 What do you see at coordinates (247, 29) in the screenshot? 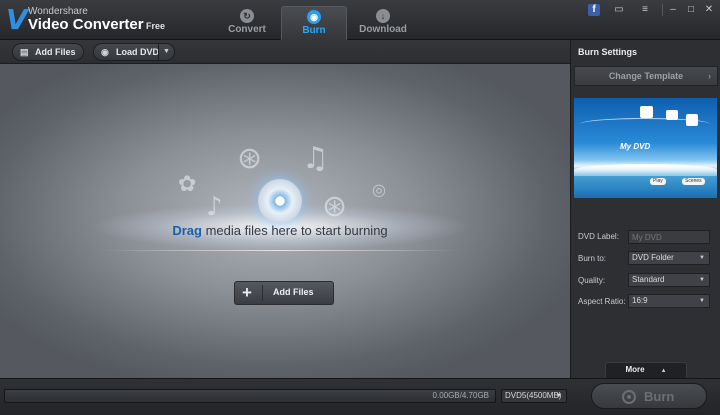
I see `tab-convert-label: Convert` at bounding box center [247, 29].